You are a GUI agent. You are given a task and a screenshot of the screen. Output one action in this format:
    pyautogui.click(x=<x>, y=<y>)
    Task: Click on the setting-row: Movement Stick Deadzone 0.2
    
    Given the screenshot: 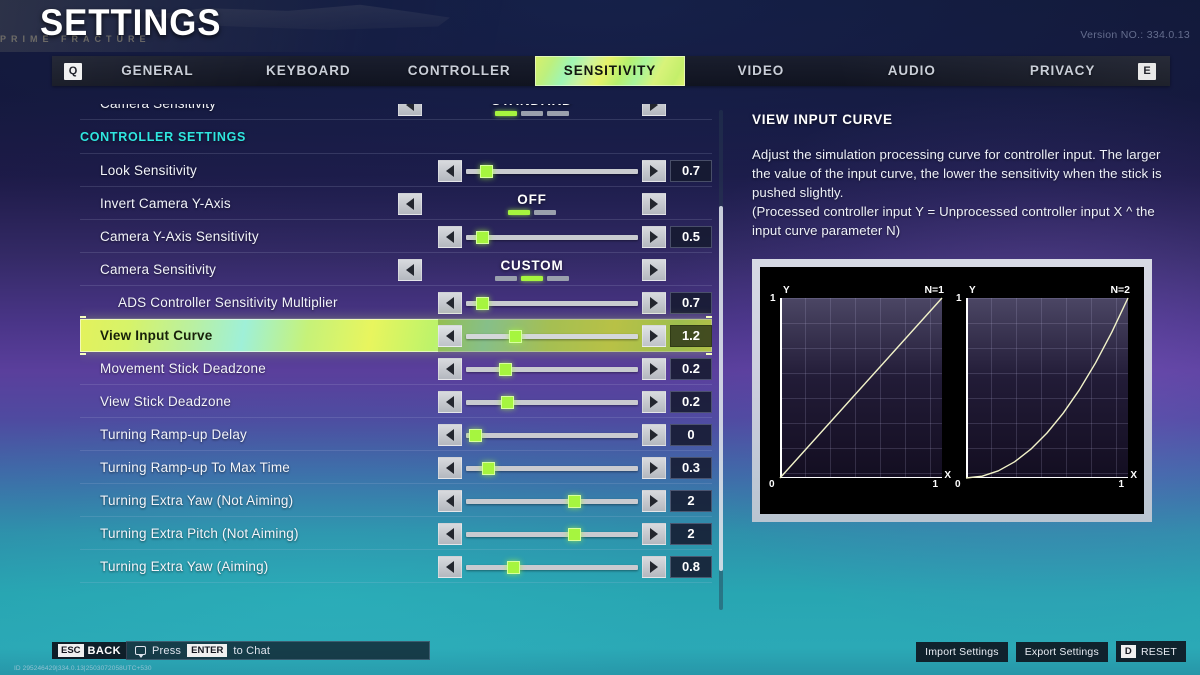 What is the action you would take?
    pyautogui.click(x=396, y=368)
    